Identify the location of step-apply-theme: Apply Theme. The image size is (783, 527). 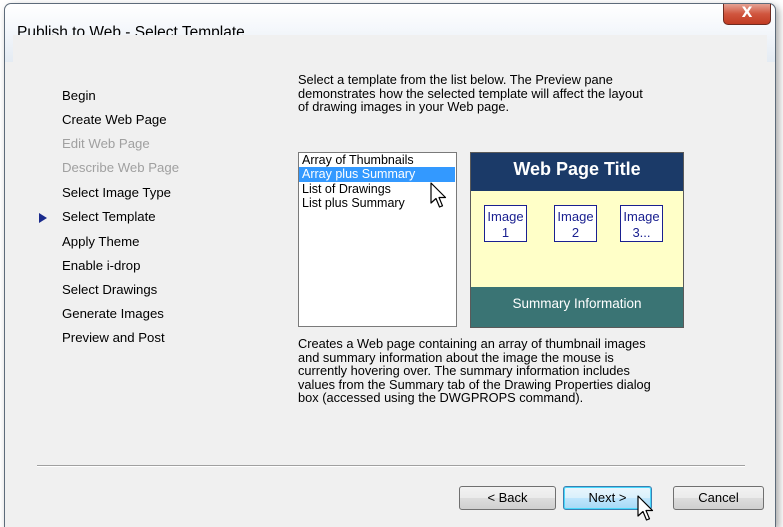
(100, 241).